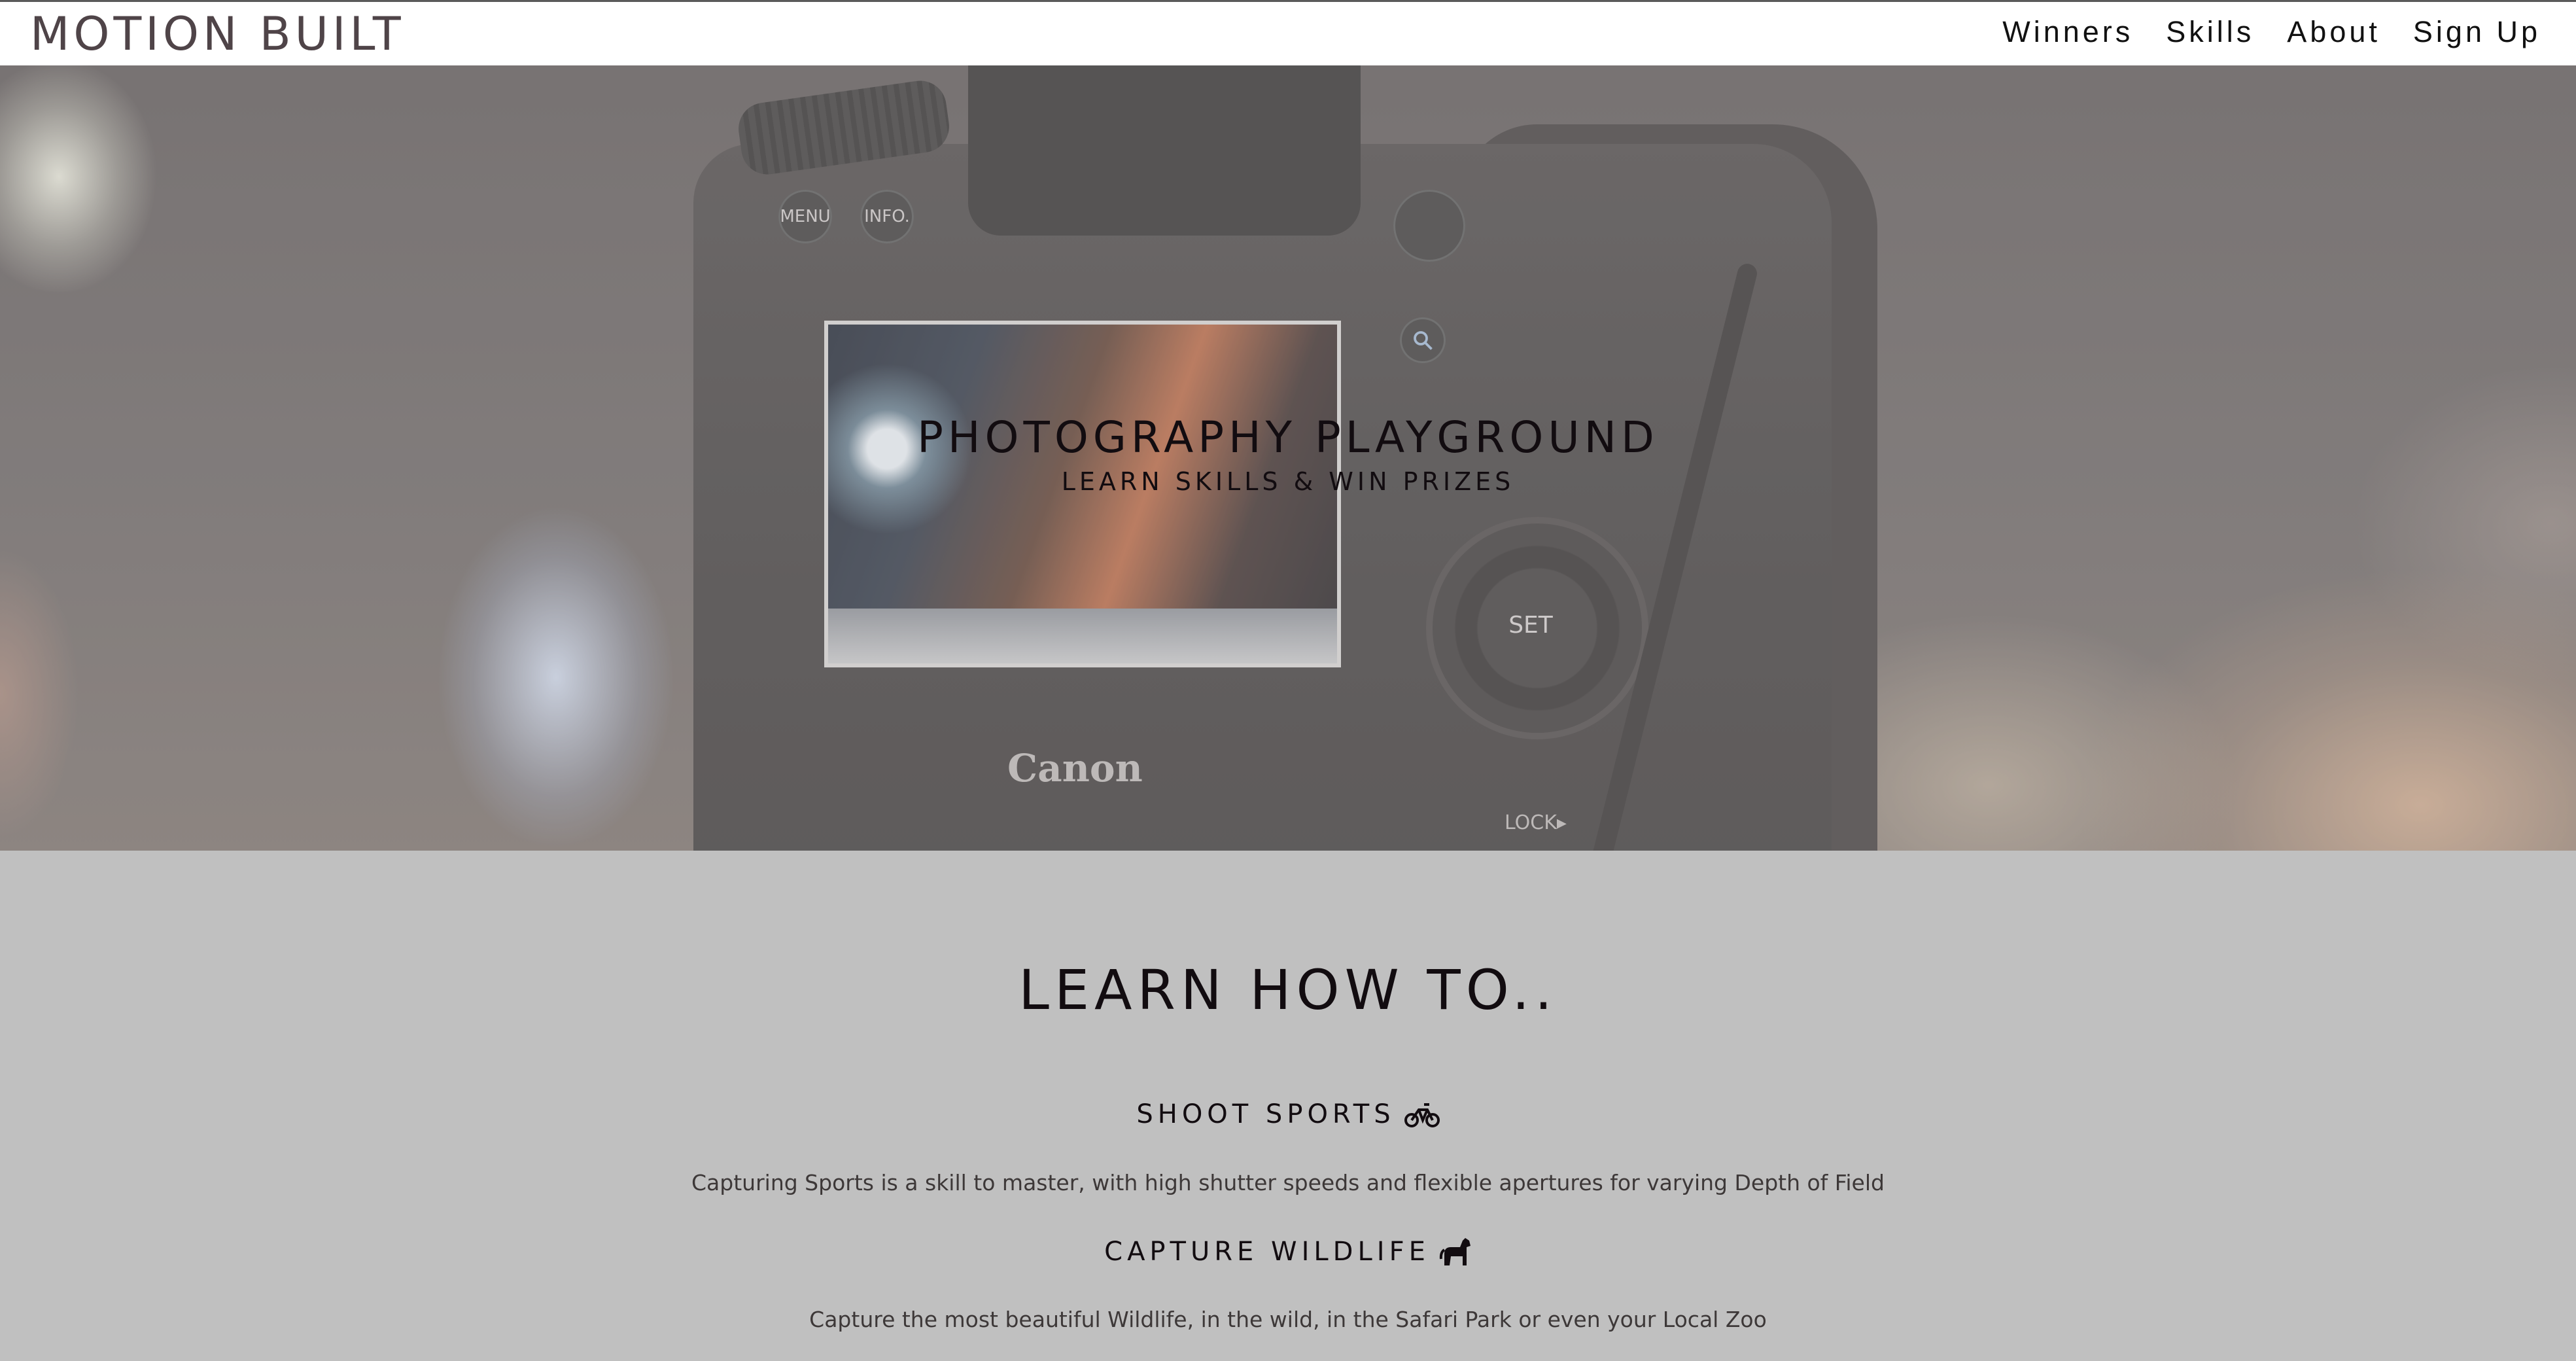 The height and width of the screenshot is (1361, 2576). I want to click on skill-heading-text: CAPTURE WILDLIFE, so click(1267, 1252).